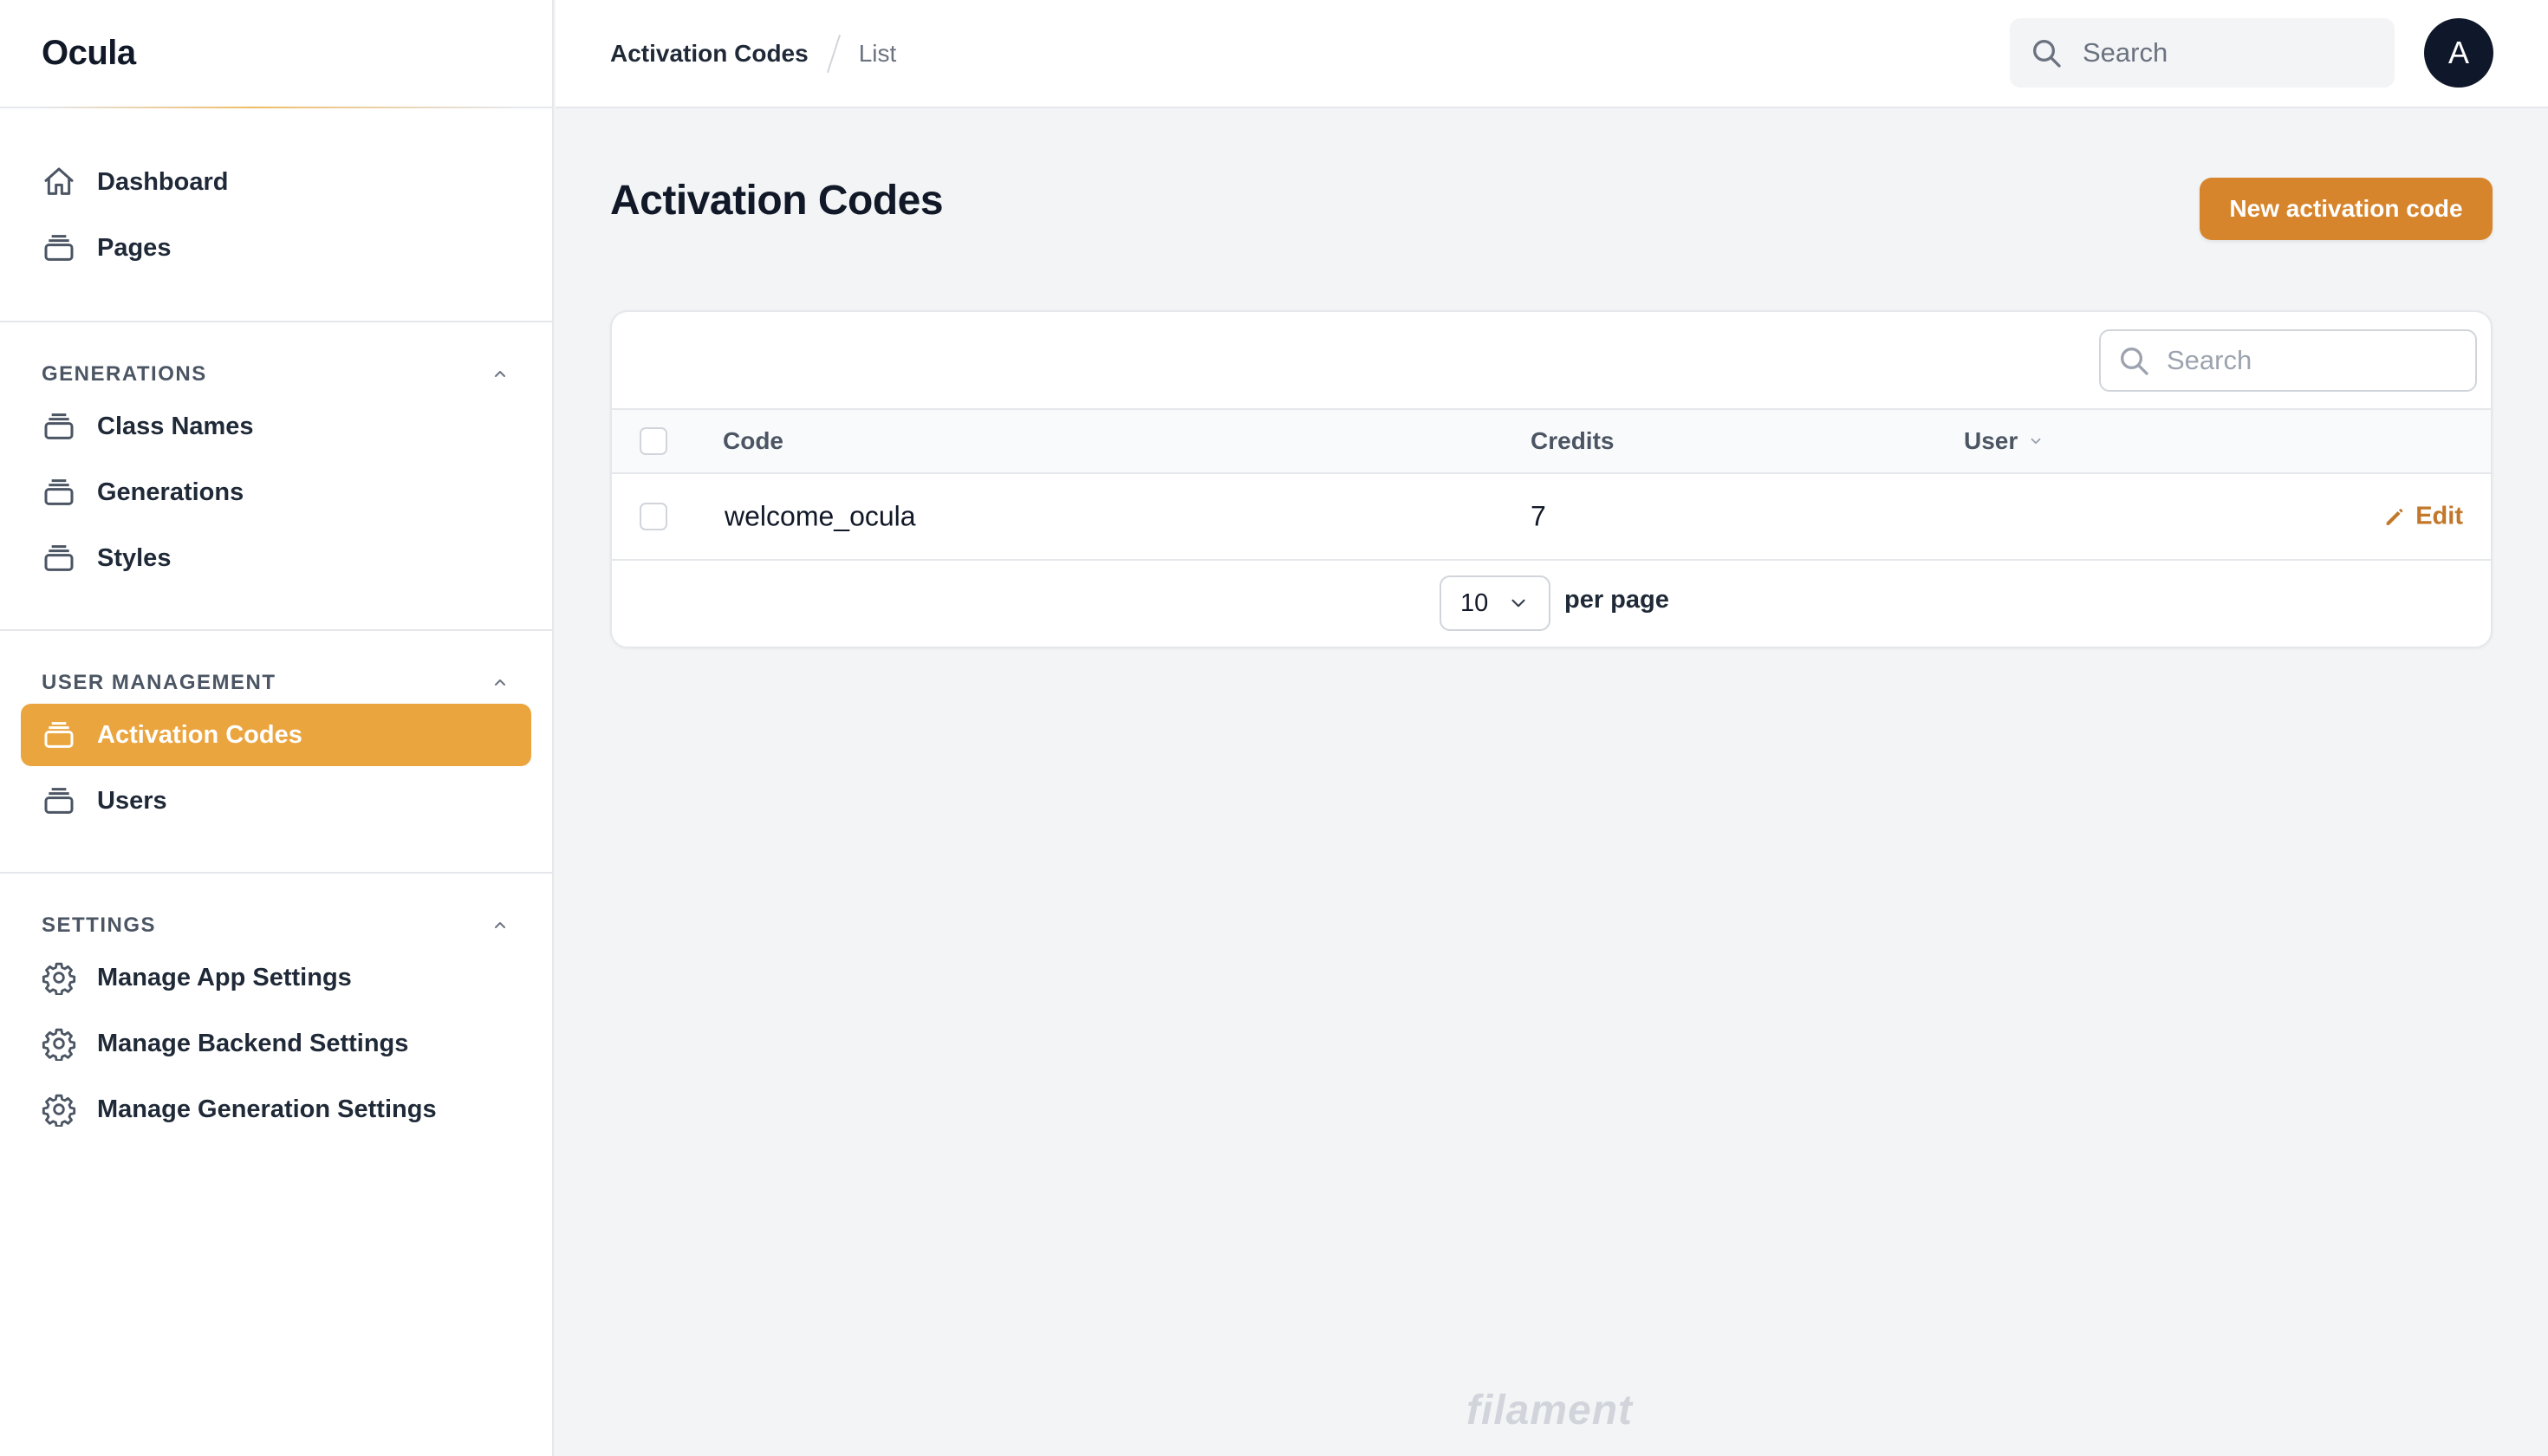 The height and width of the screenshot is (1456, 2548). I want to click on sidebar-item-activation-codes: Activation Codes, so click(276, 735).